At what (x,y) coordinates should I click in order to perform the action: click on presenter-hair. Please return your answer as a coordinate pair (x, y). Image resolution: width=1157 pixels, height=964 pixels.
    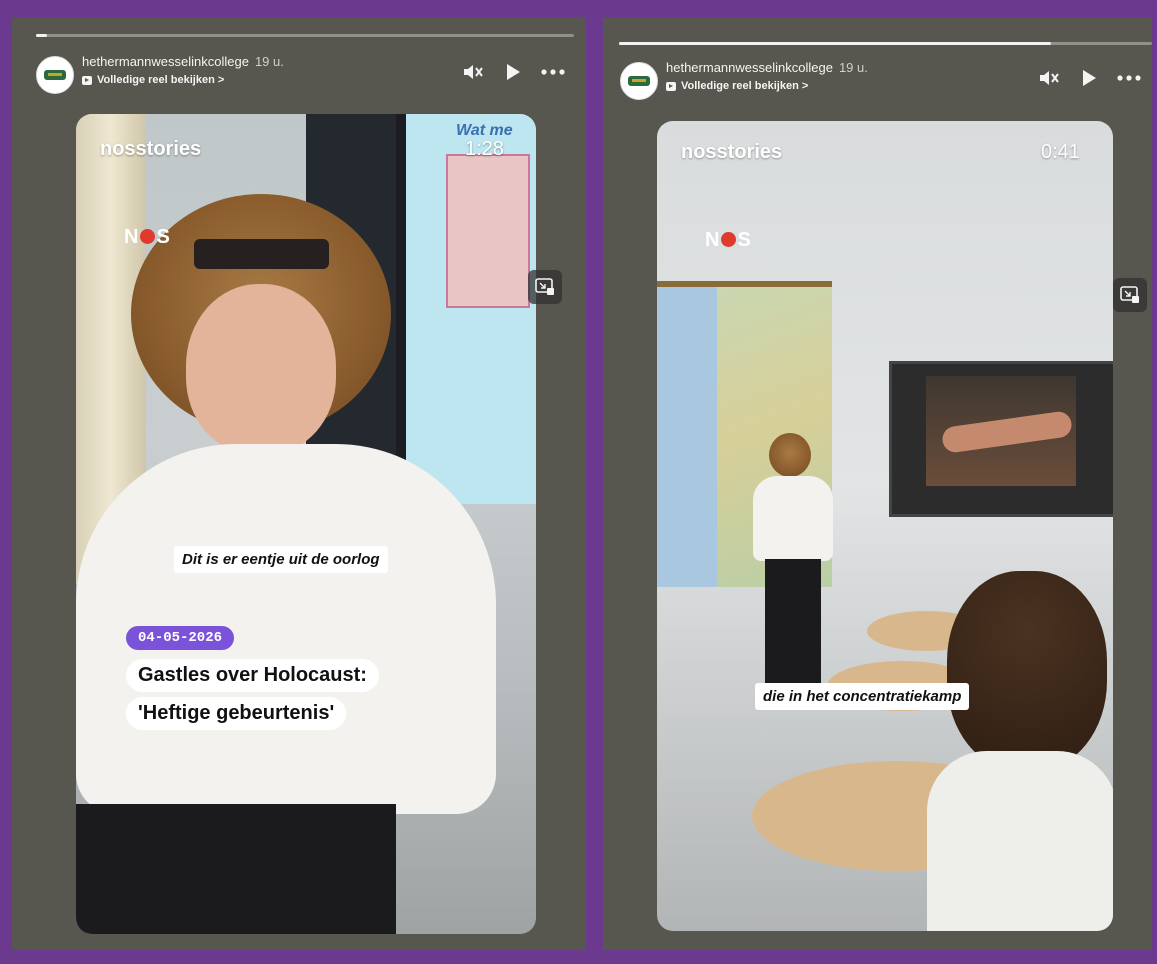
    Looking at the image, I should click on (790, 455).